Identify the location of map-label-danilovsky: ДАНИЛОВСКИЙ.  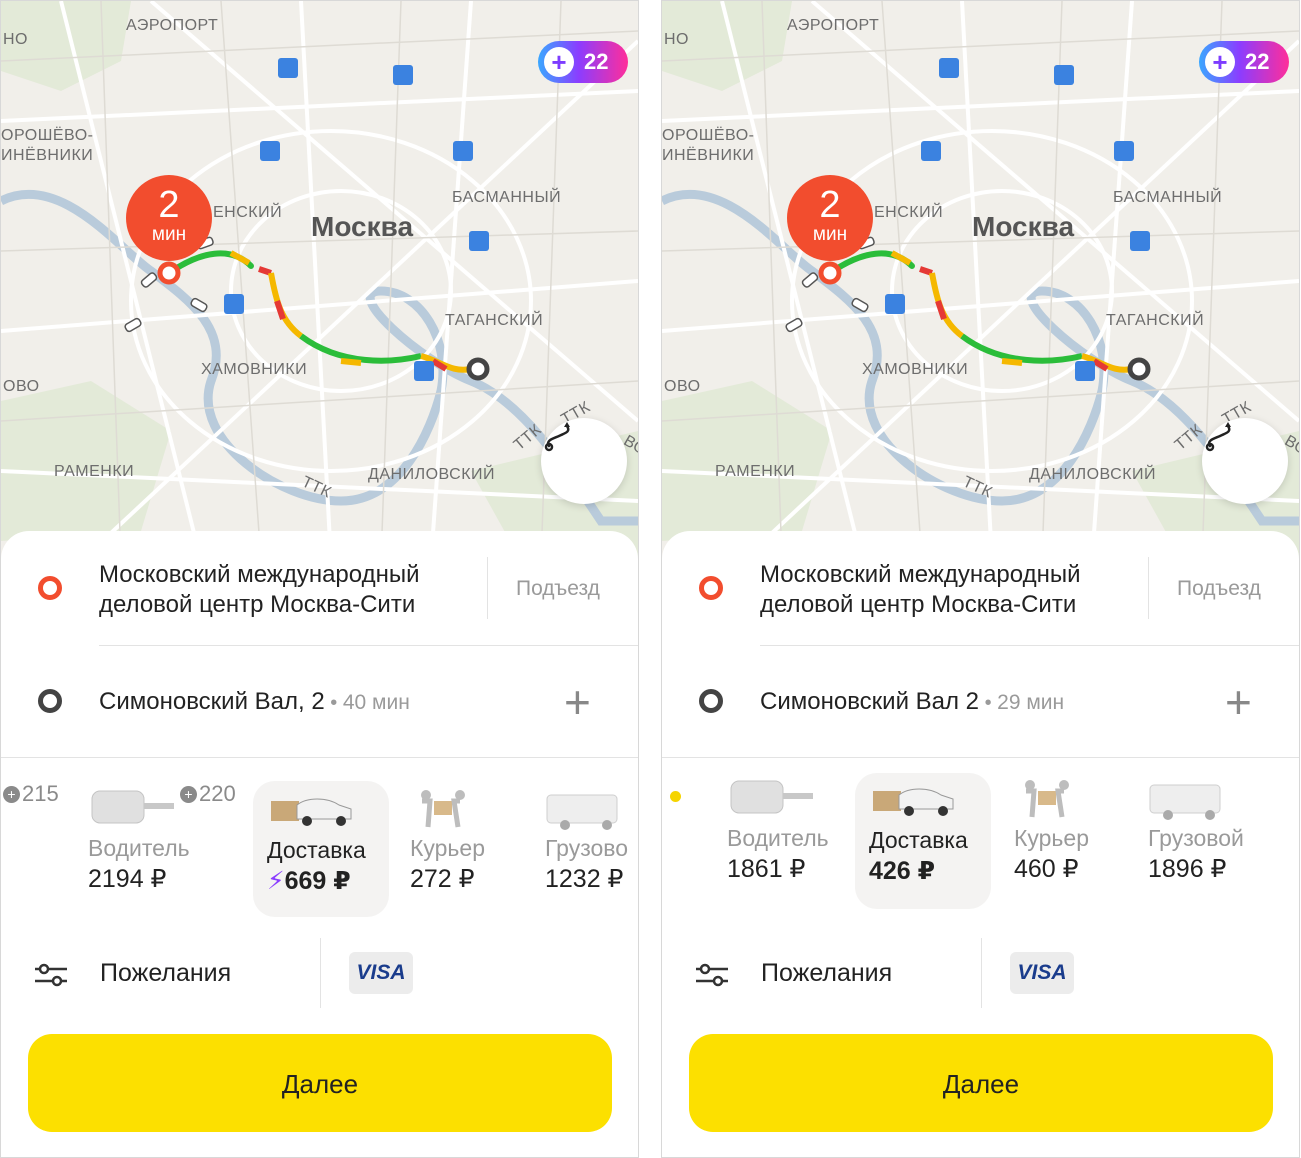
(432, 474).